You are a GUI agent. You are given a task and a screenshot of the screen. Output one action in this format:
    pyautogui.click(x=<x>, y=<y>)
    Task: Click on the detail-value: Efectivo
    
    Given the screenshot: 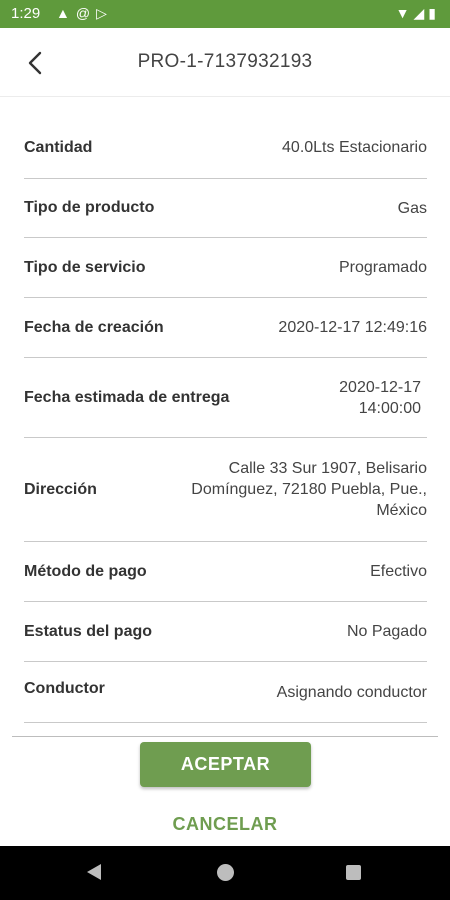 What is the action you would take?
    pyautogui.click(x=398, y=571)
    